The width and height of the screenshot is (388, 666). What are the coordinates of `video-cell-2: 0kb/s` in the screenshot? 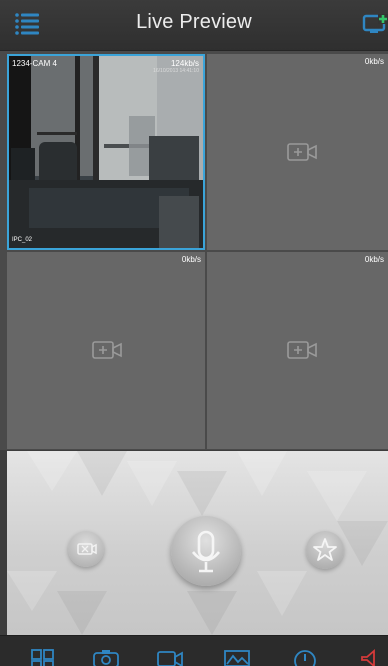 It's located at (297, 152).